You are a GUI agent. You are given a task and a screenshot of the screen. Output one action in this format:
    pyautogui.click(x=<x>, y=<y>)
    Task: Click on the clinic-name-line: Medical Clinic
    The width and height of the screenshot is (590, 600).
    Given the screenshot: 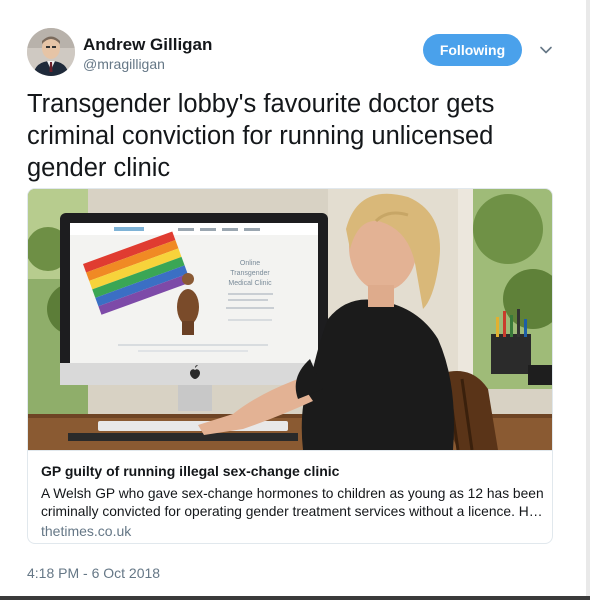 What is the action you would take?
    pyautogui.click(x=250, y=283)
    